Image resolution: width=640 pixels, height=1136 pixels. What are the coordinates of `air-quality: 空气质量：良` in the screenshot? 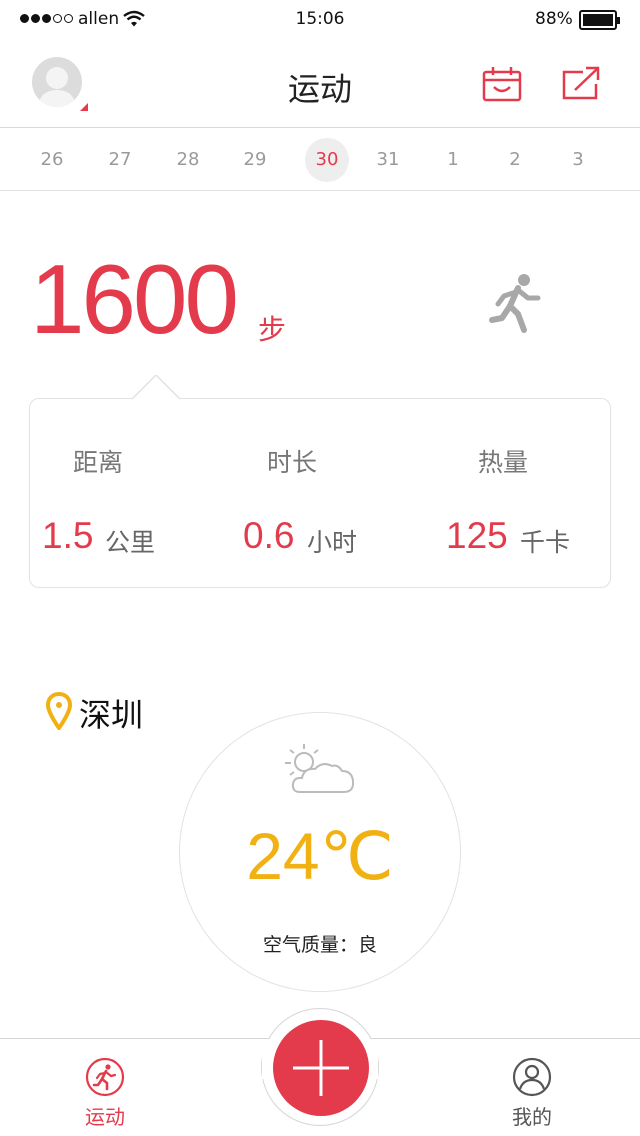 It's located at (319, 945).